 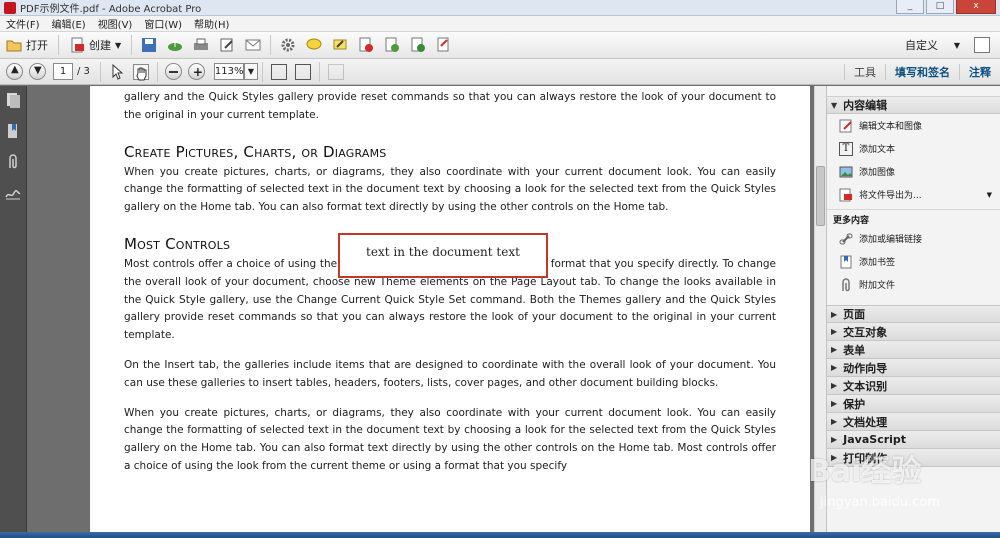 What do you see at coordinates (921, 45) in the screenshot?
I see `customize-label: 自定义` at bounding box center [921, 45].